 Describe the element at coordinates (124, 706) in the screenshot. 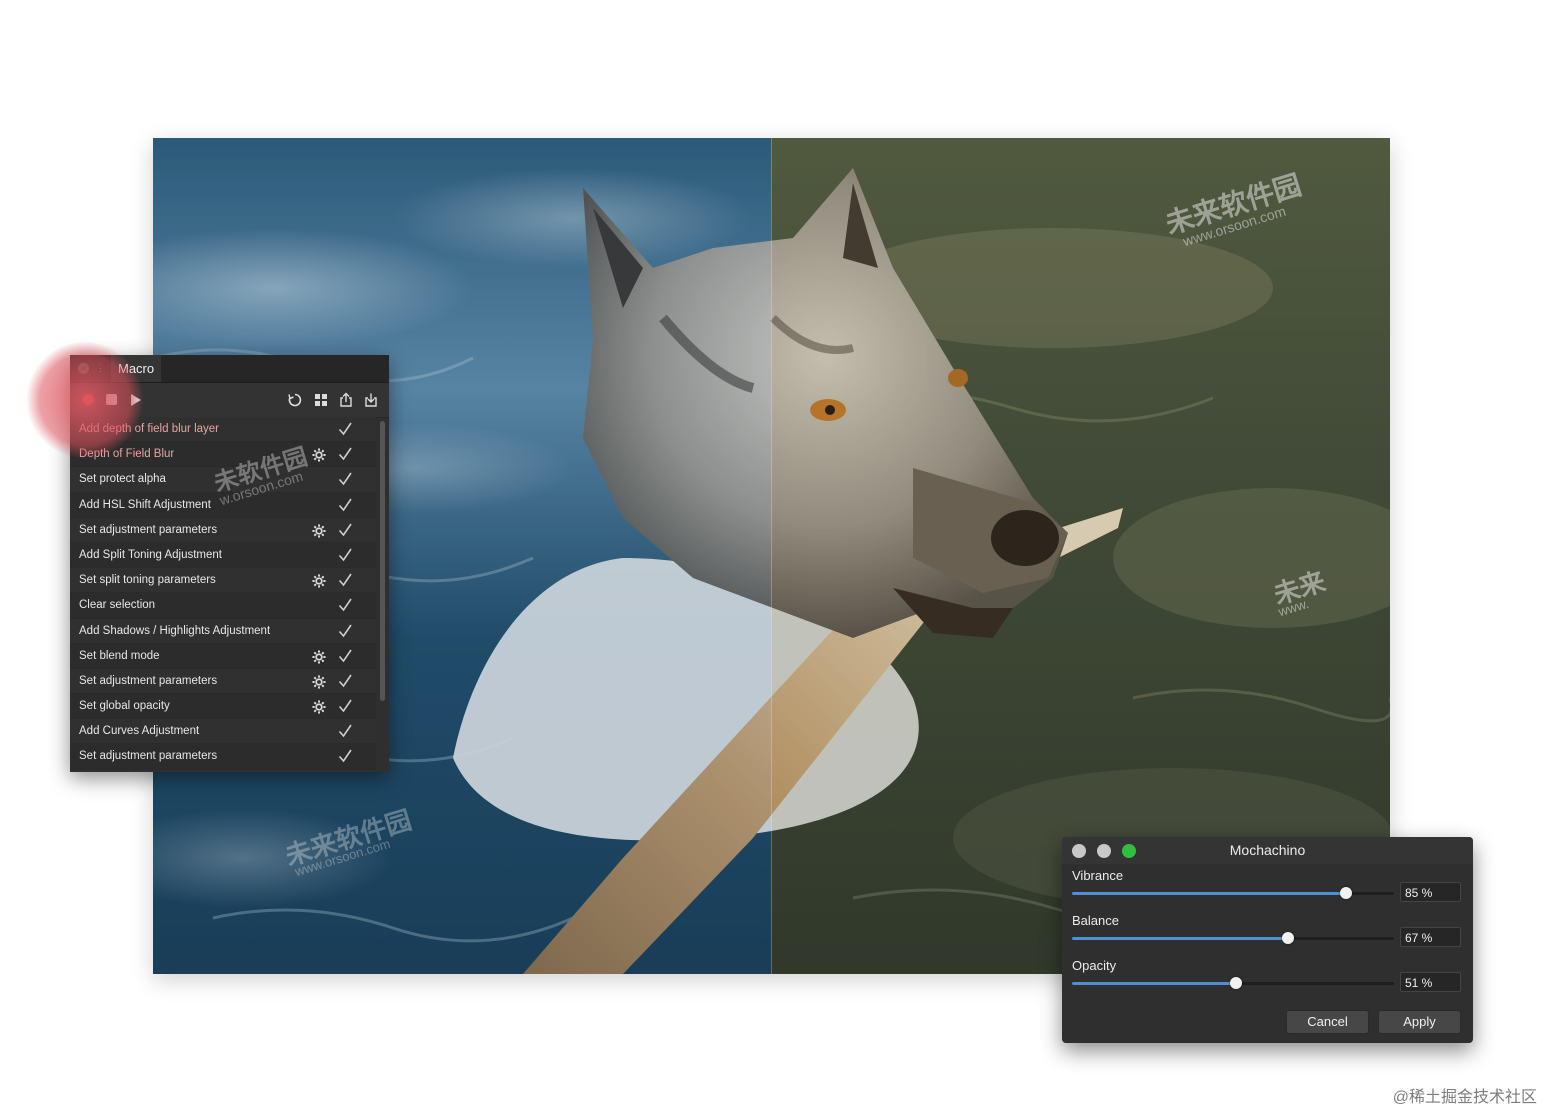

I see `macro-step-label: Set global opacity` at that location.